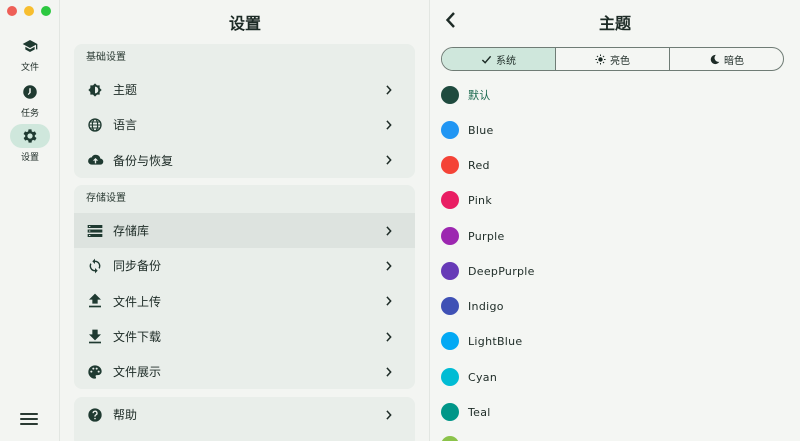  What do you see at coordinates (244, 371) in the screenshot?
I see `settings-item-display: 文件展示` at bounding box center [244, 371].